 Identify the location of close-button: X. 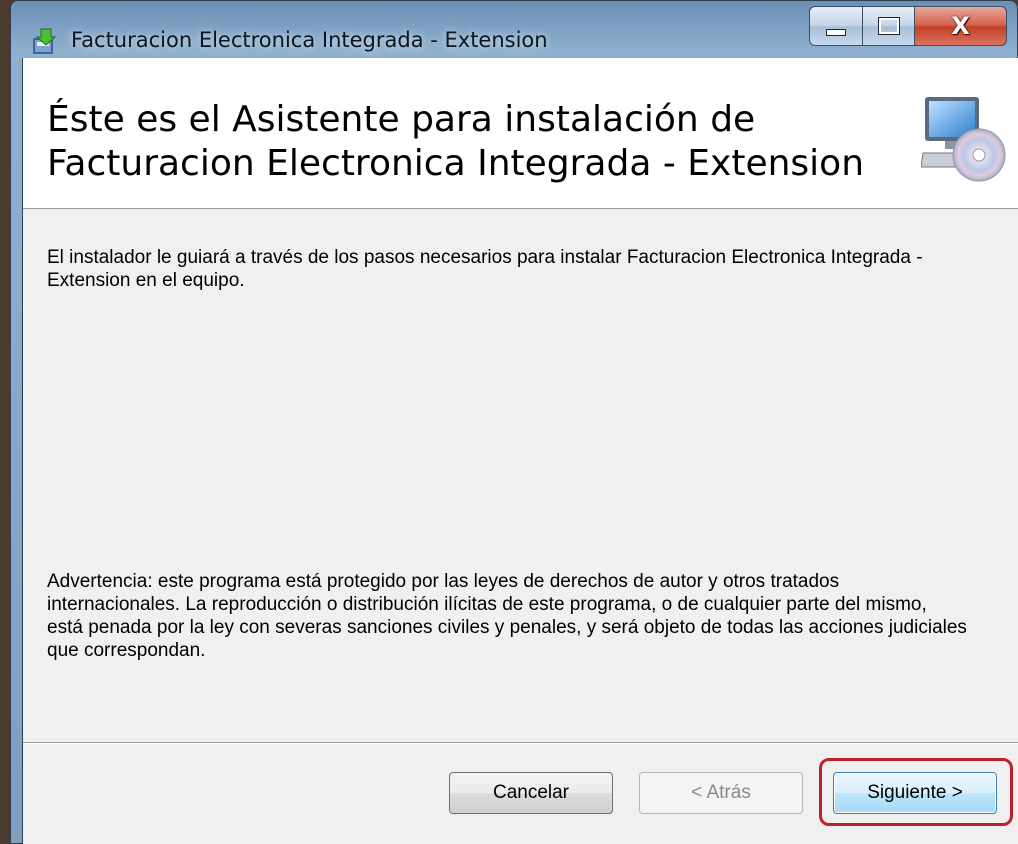
(961, 26).